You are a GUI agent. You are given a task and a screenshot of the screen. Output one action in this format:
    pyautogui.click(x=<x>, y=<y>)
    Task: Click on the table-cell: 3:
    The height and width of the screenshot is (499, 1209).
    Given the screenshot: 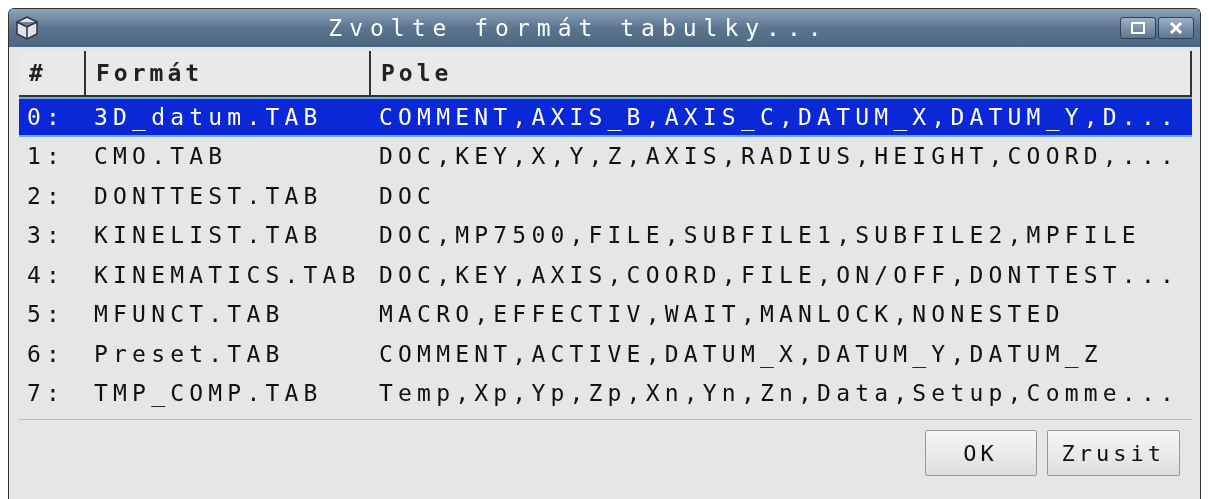 What is the action you would take?
    pyautogui.click(x=52, y=235)
    